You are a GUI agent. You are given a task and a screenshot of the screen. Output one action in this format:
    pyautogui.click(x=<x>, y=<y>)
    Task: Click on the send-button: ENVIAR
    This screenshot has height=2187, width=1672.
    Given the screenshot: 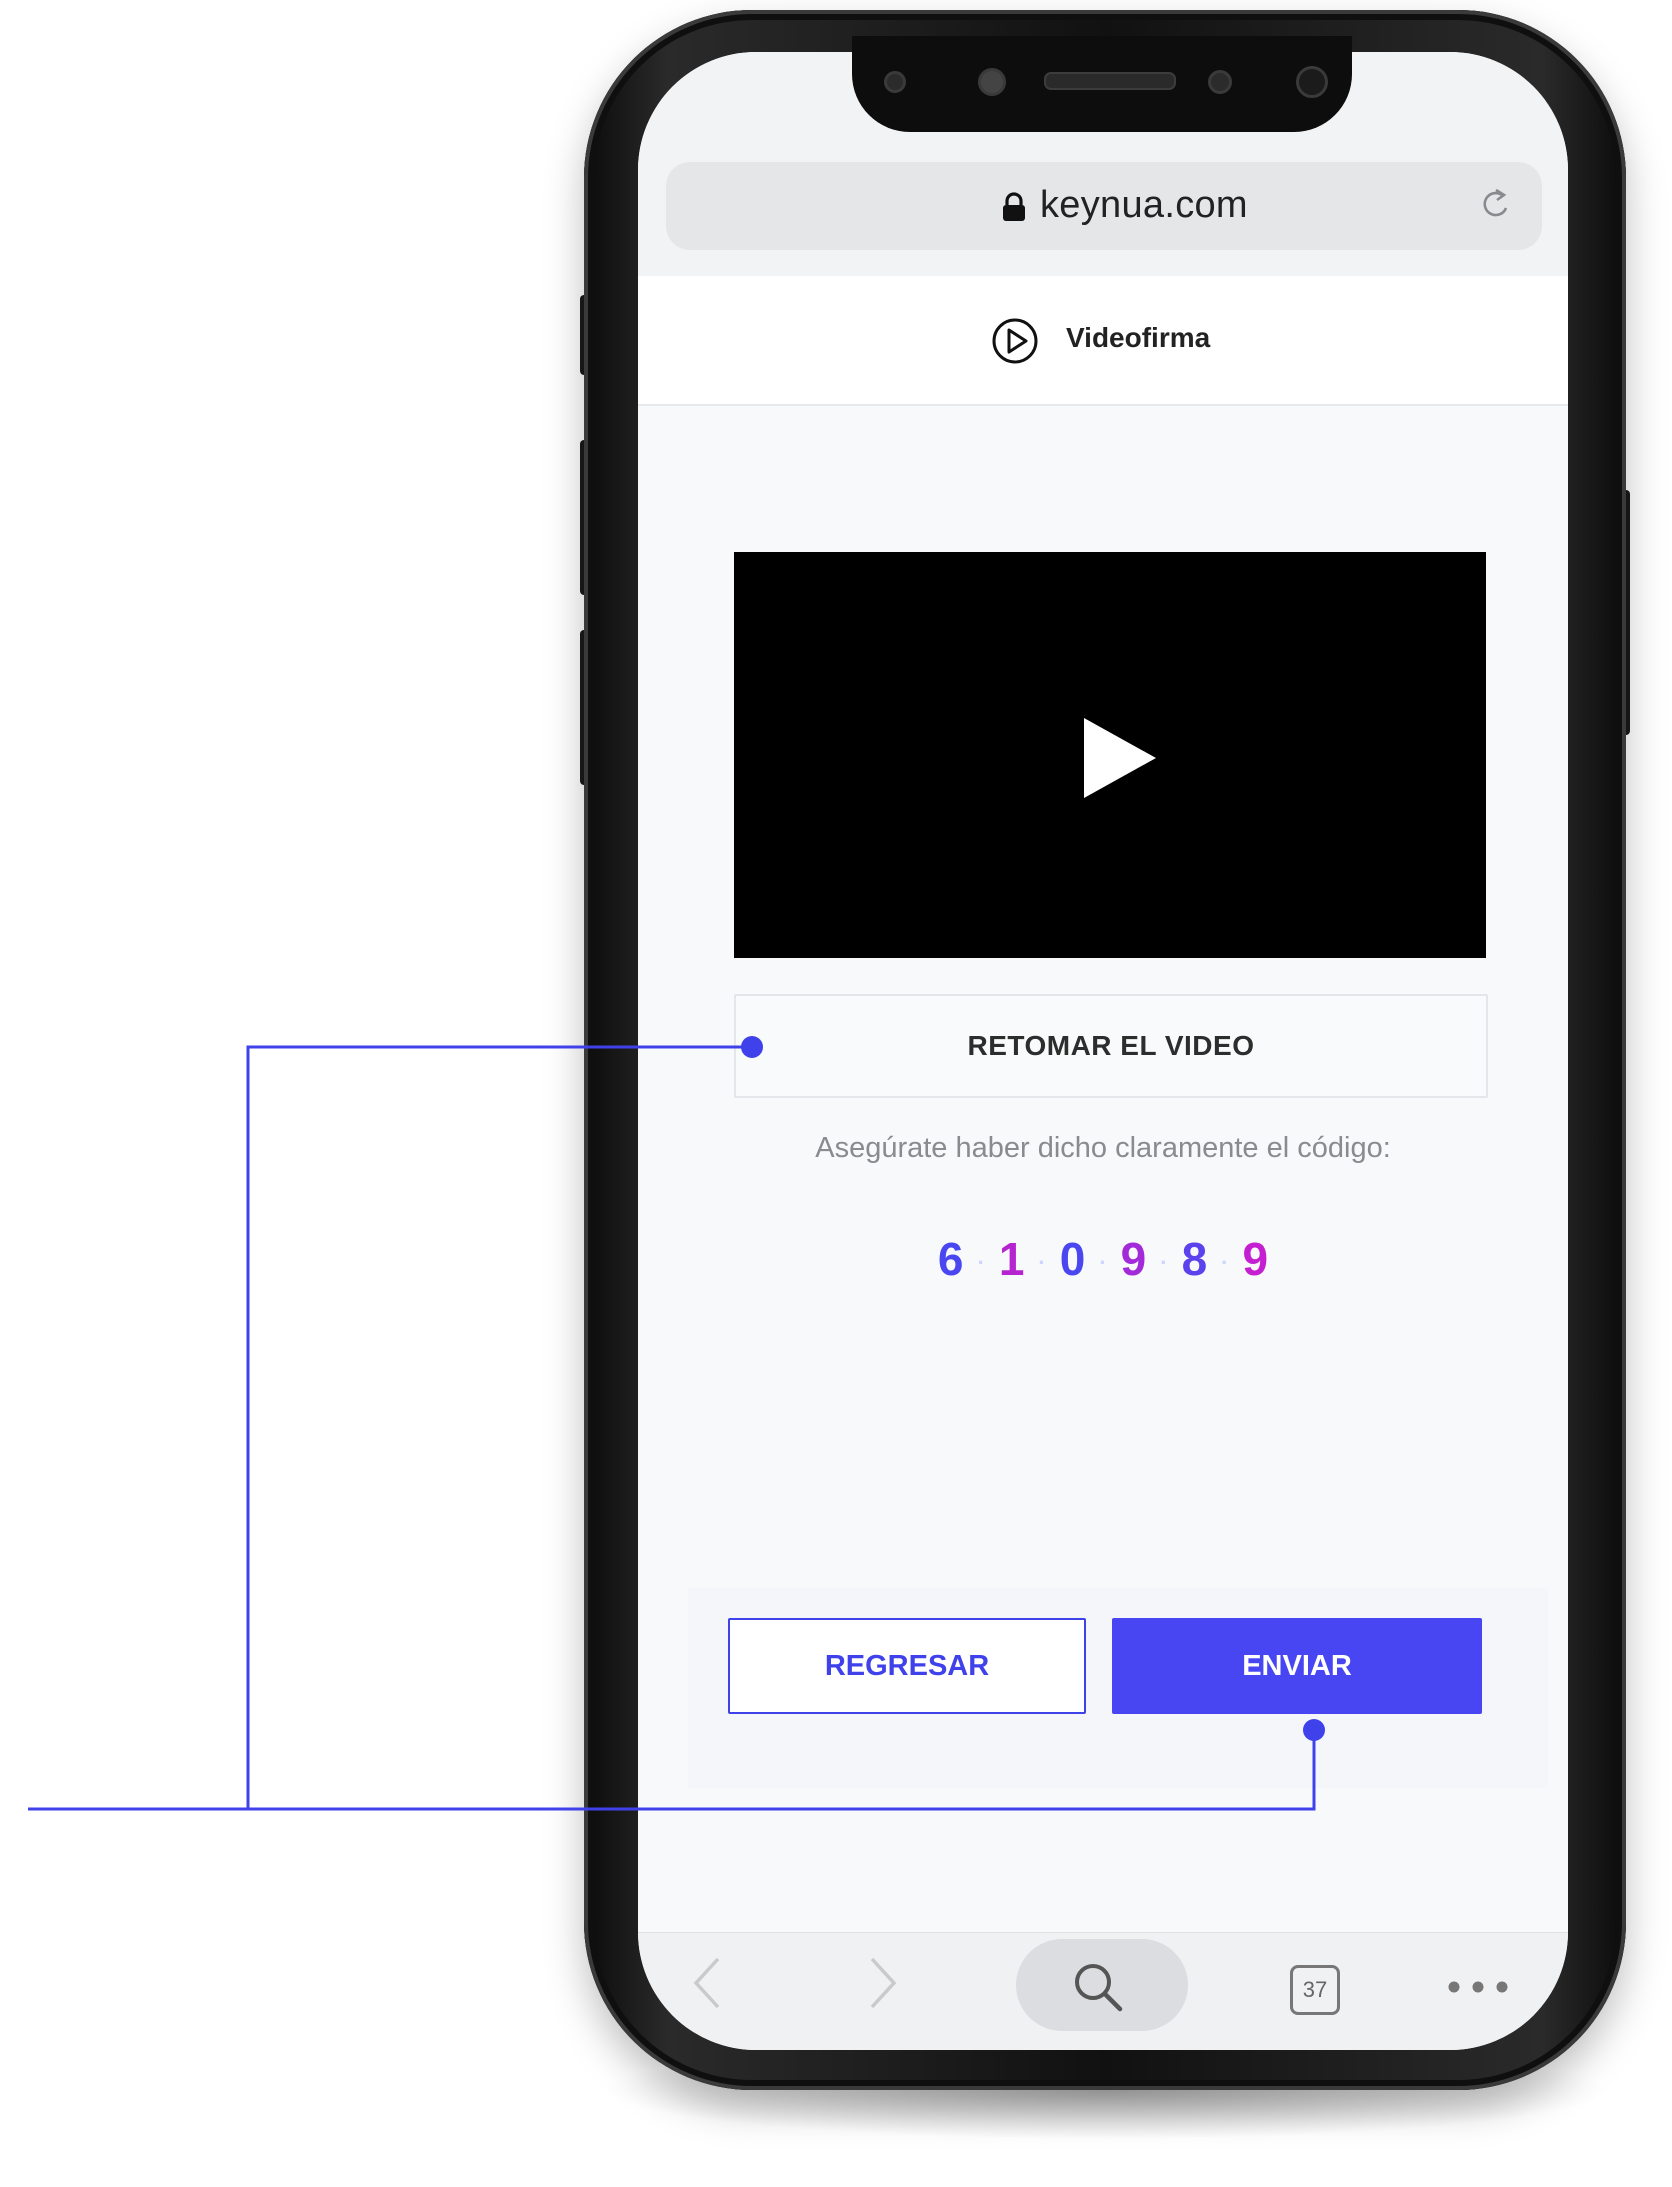 What is the action you would take?
    pyautogui.click(x=1297, y=1666)
    